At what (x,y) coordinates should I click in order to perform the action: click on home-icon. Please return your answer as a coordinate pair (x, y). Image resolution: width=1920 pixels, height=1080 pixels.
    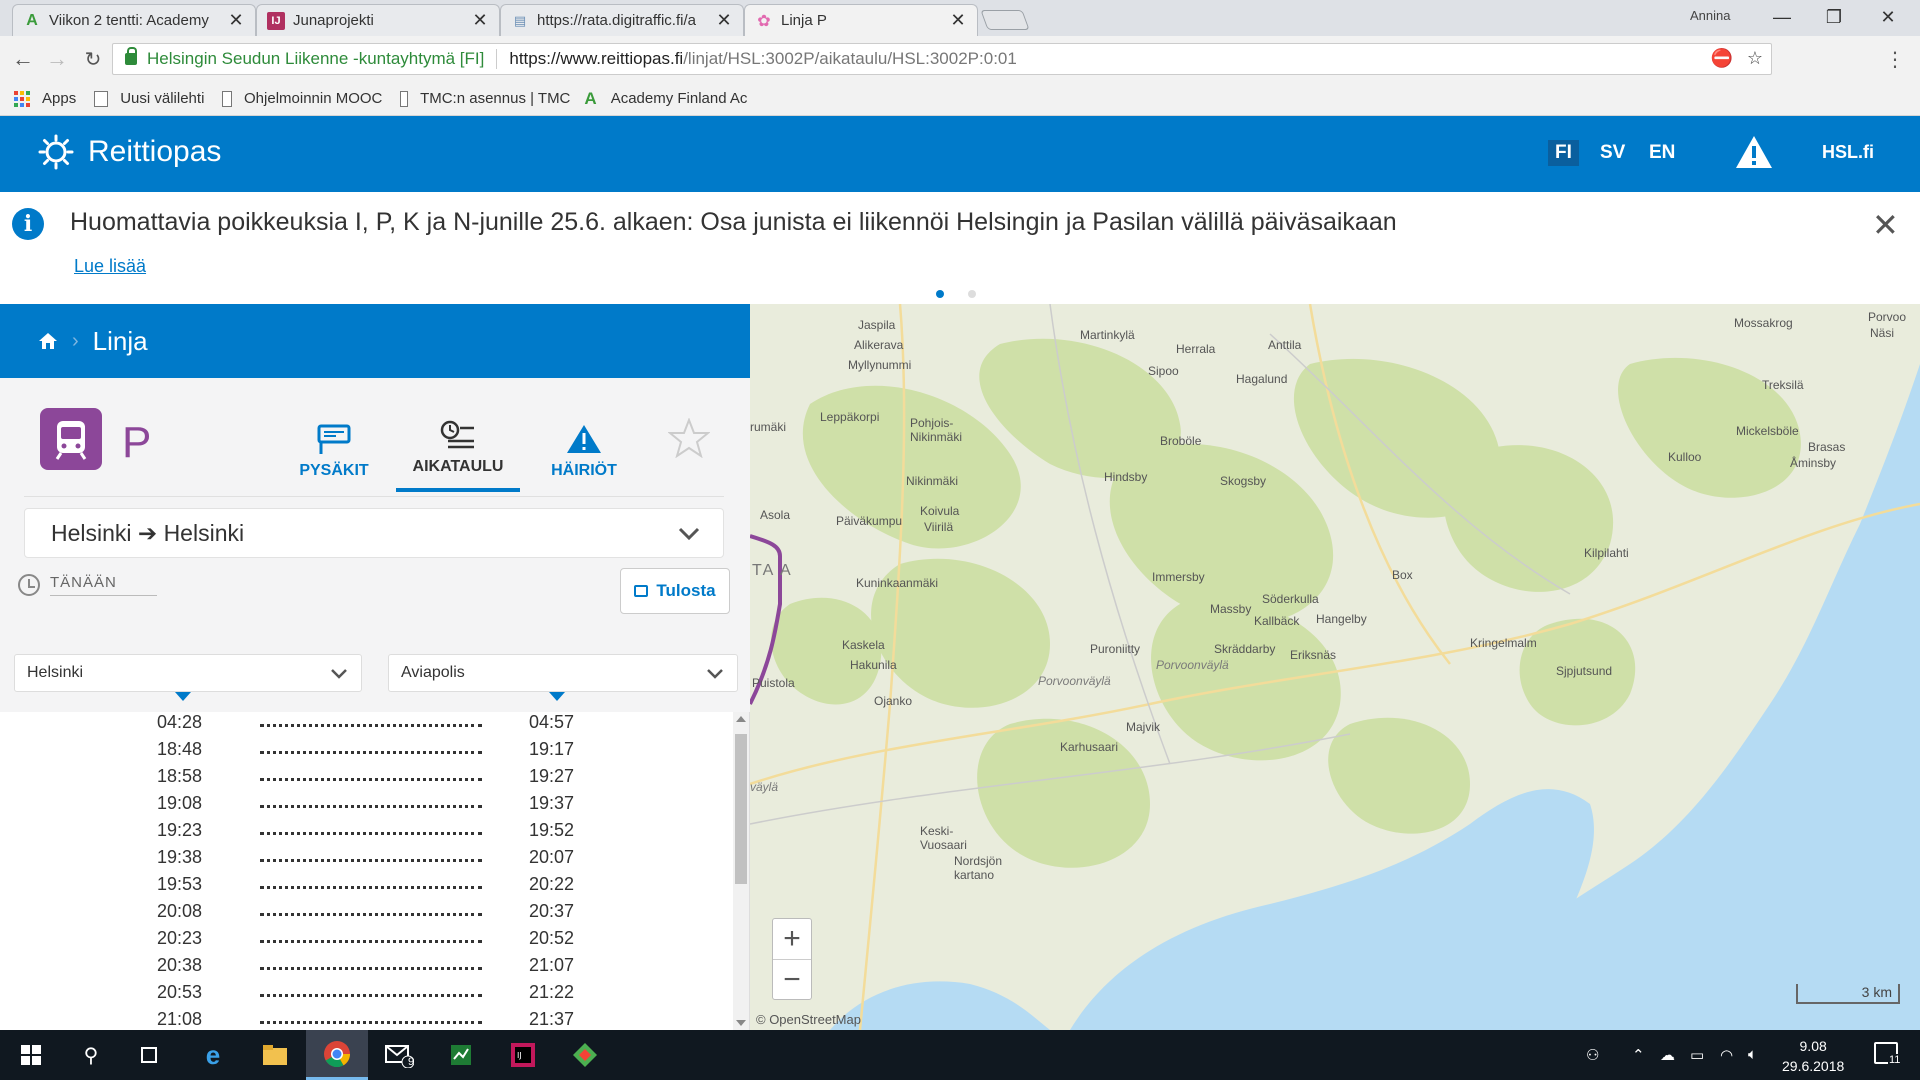
    Looking at the image, I should click on (48, 341).